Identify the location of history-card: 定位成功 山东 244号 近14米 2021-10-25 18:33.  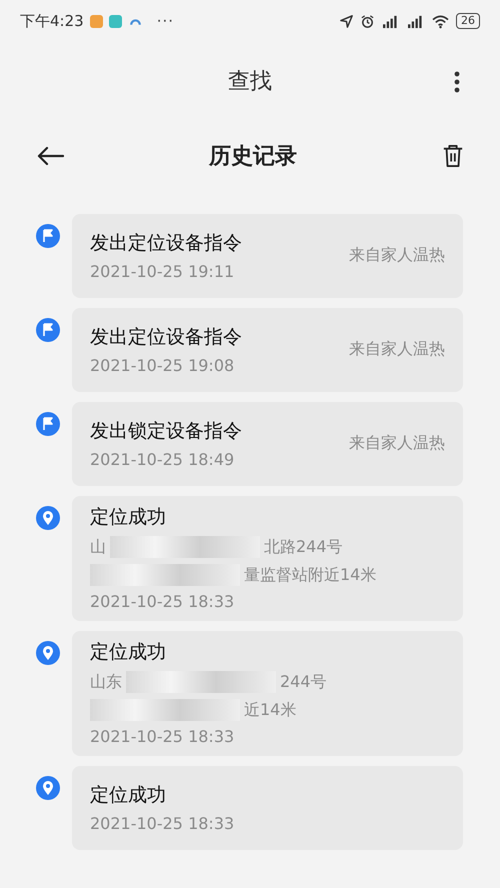
(267, 693).